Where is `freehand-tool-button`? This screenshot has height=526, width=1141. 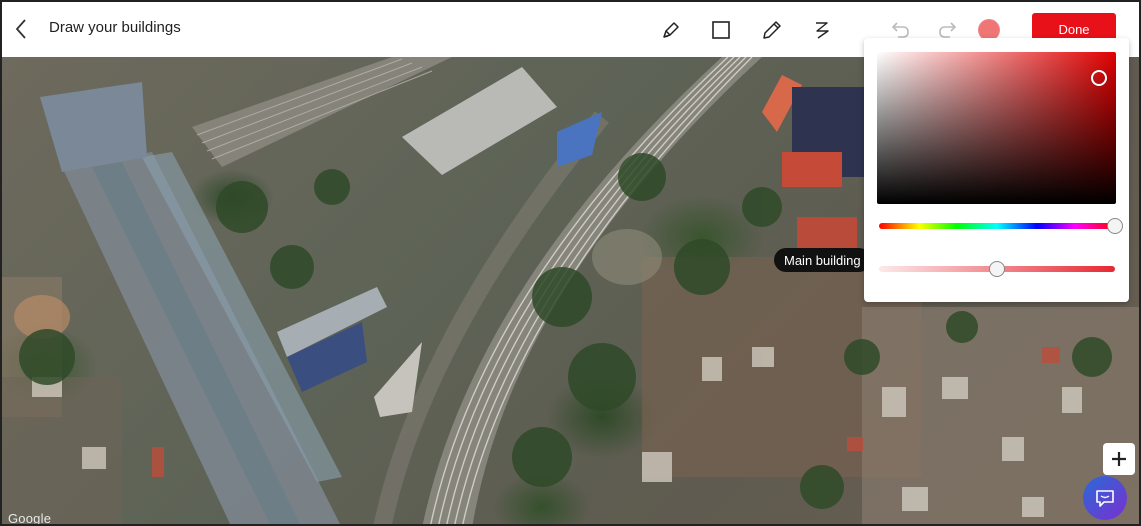 freehand-tool-button is located at coordinates (822, 30).